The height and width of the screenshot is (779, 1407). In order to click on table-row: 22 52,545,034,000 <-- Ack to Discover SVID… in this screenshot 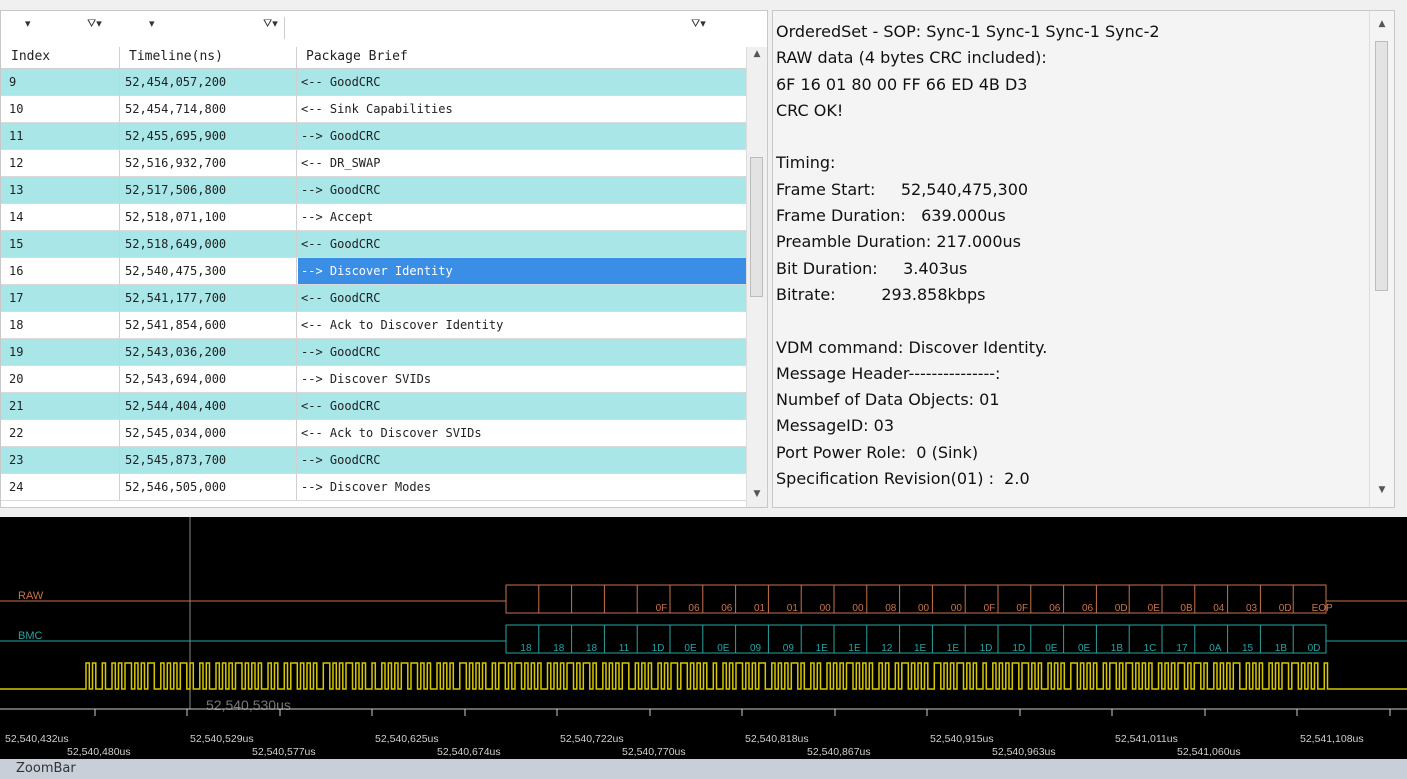, I will do `click(374, 433)`.